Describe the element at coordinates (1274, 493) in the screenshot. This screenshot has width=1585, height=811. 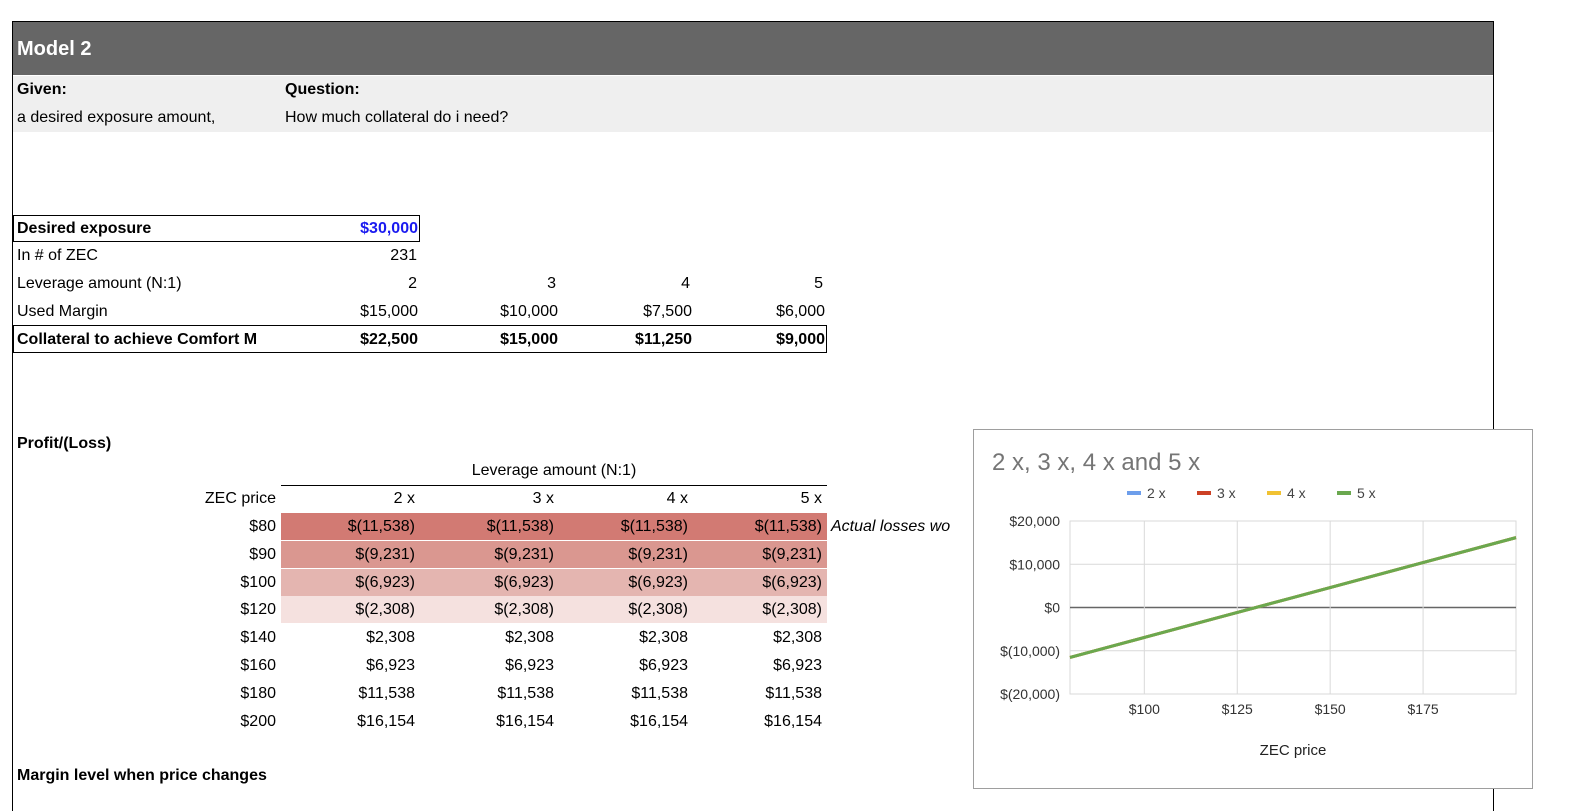
I see `legend-swatch-4x` at that location.